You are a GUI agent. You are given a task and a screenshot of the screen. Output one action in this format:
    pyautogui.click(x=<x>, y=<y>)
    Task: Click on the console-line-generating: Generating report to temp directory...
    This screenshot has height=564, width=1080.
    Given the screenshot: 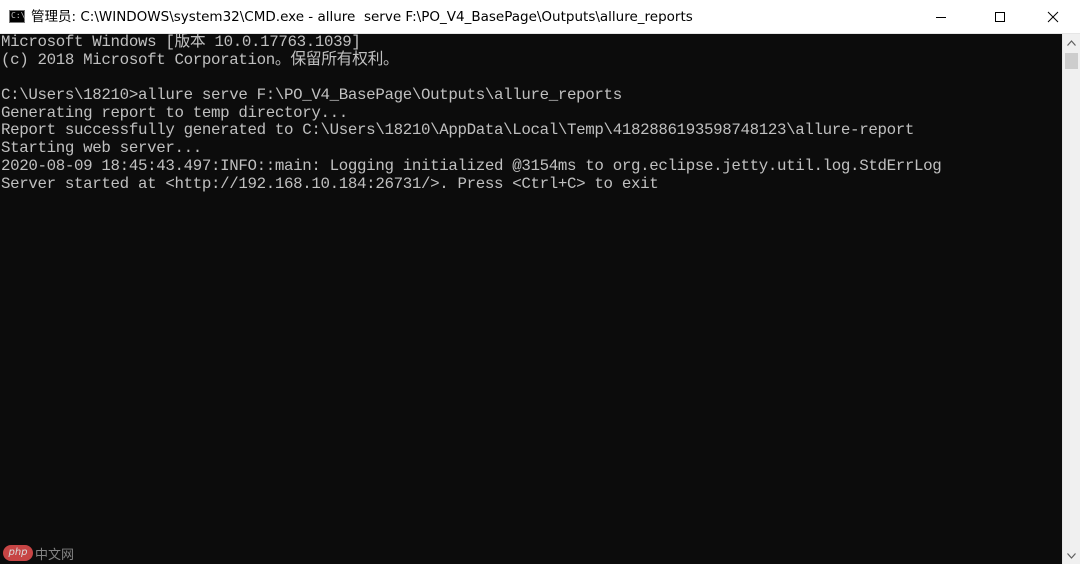 What is the action you would take?
    pyautogui.click(x=174, y=112)
    